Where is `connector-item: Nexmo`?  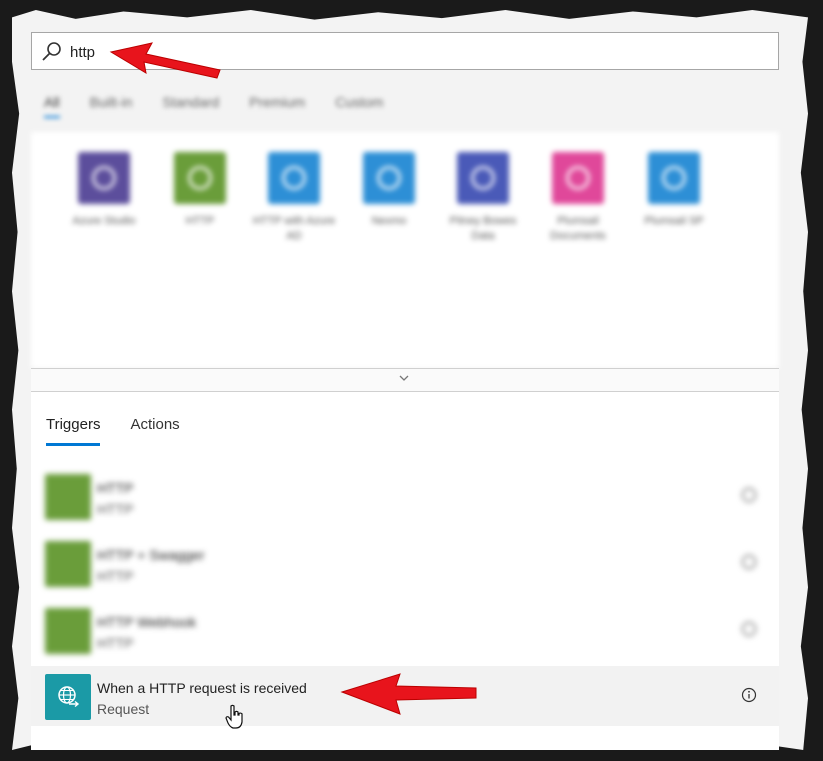
connector-item: Nexmo is located at coordinates (389, 190).